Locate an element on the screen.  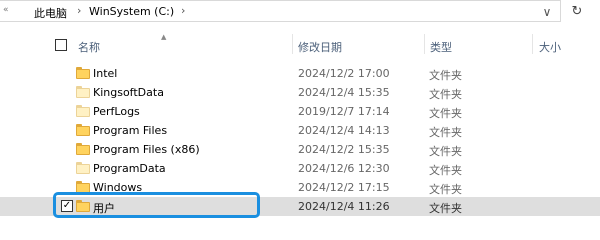
file-name: Program Files is located at coordinates (130, 130).